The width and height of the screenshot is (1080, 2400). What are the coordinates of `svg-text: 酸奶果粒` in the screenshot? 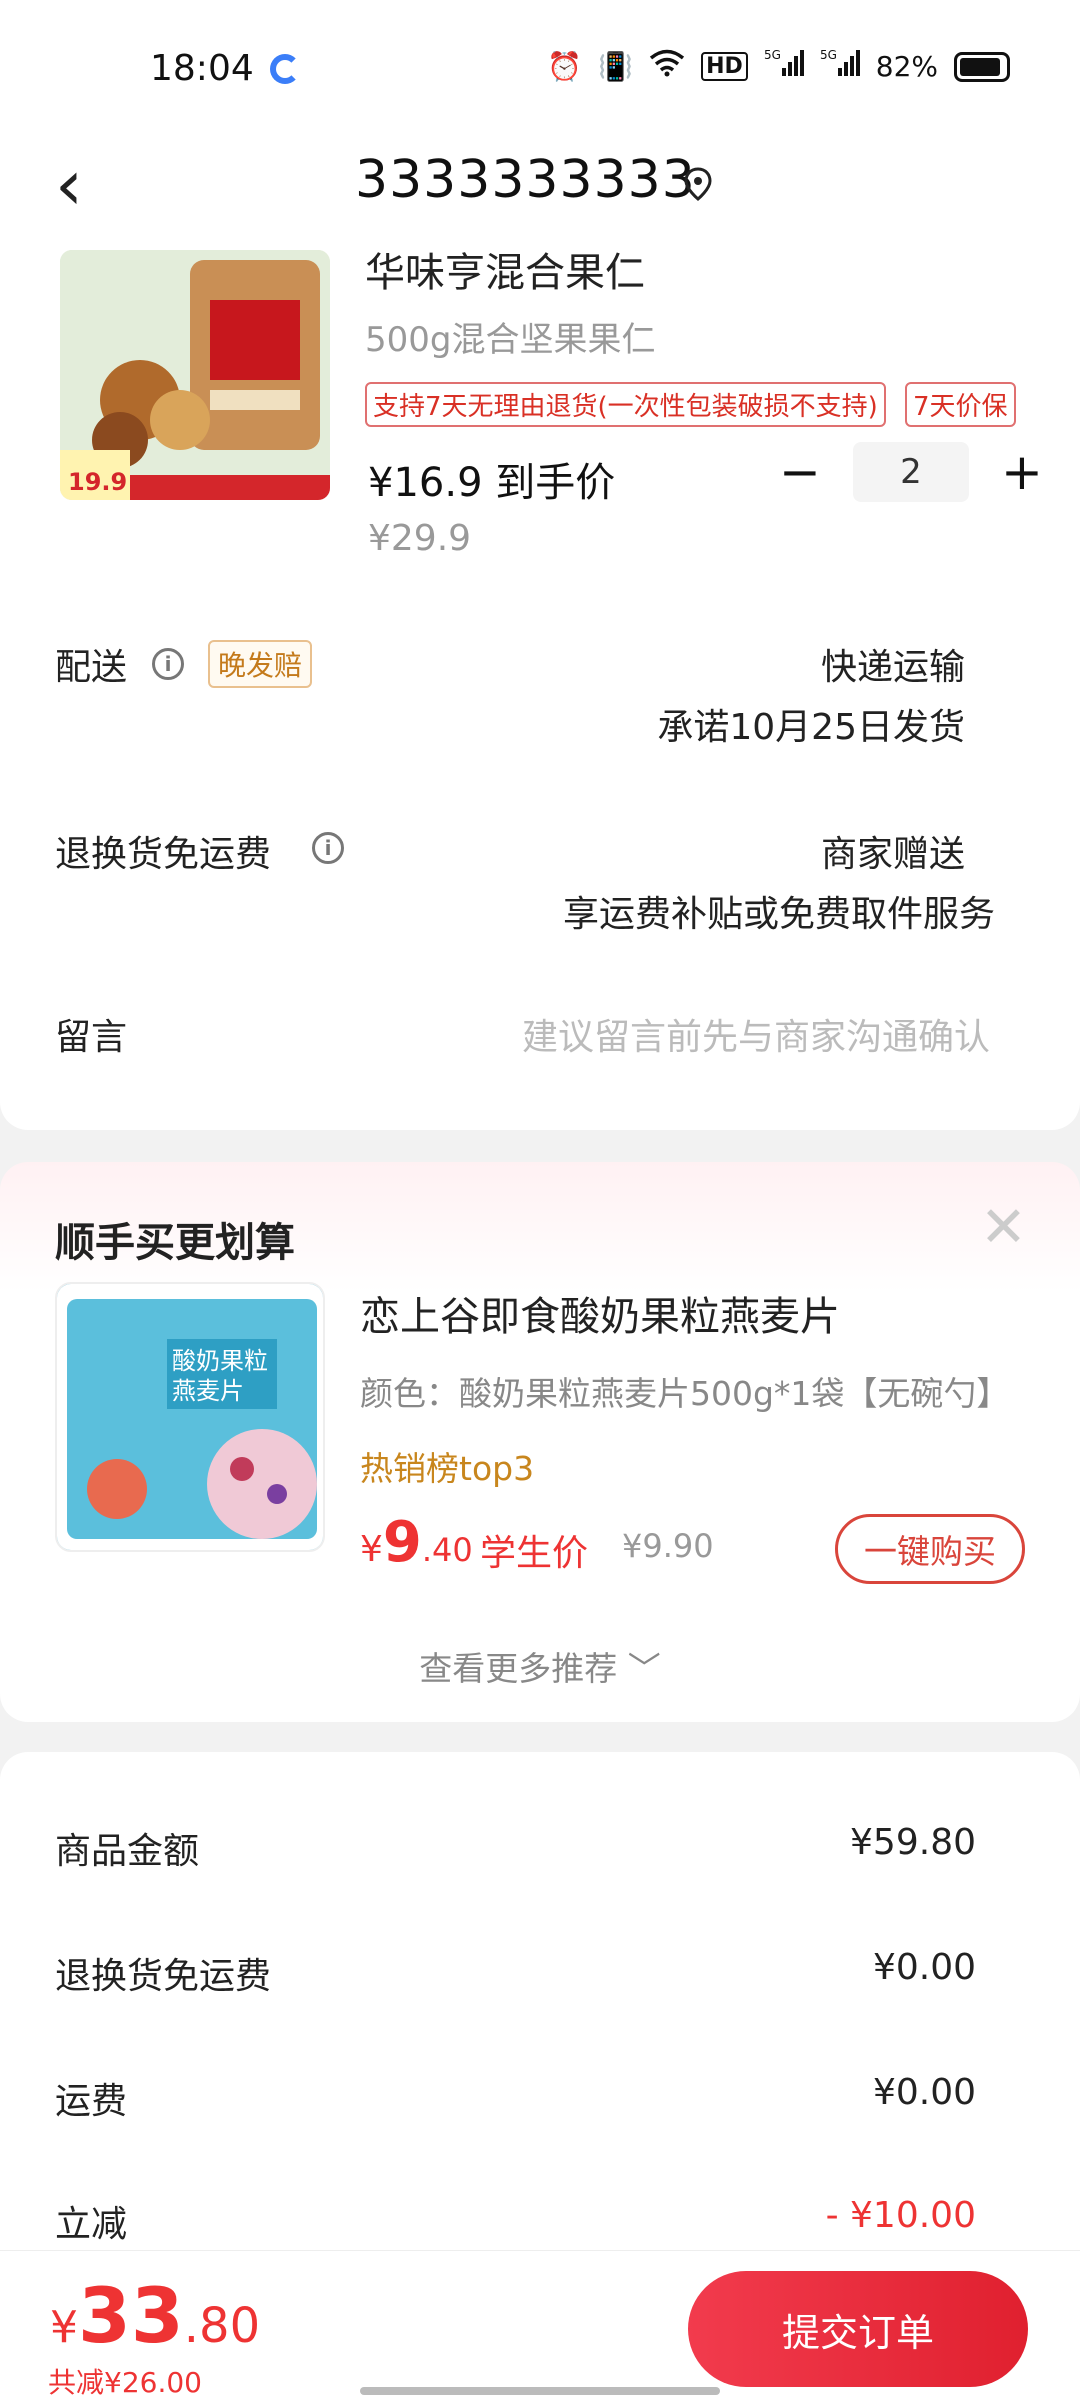 It's located at (220, 1361).